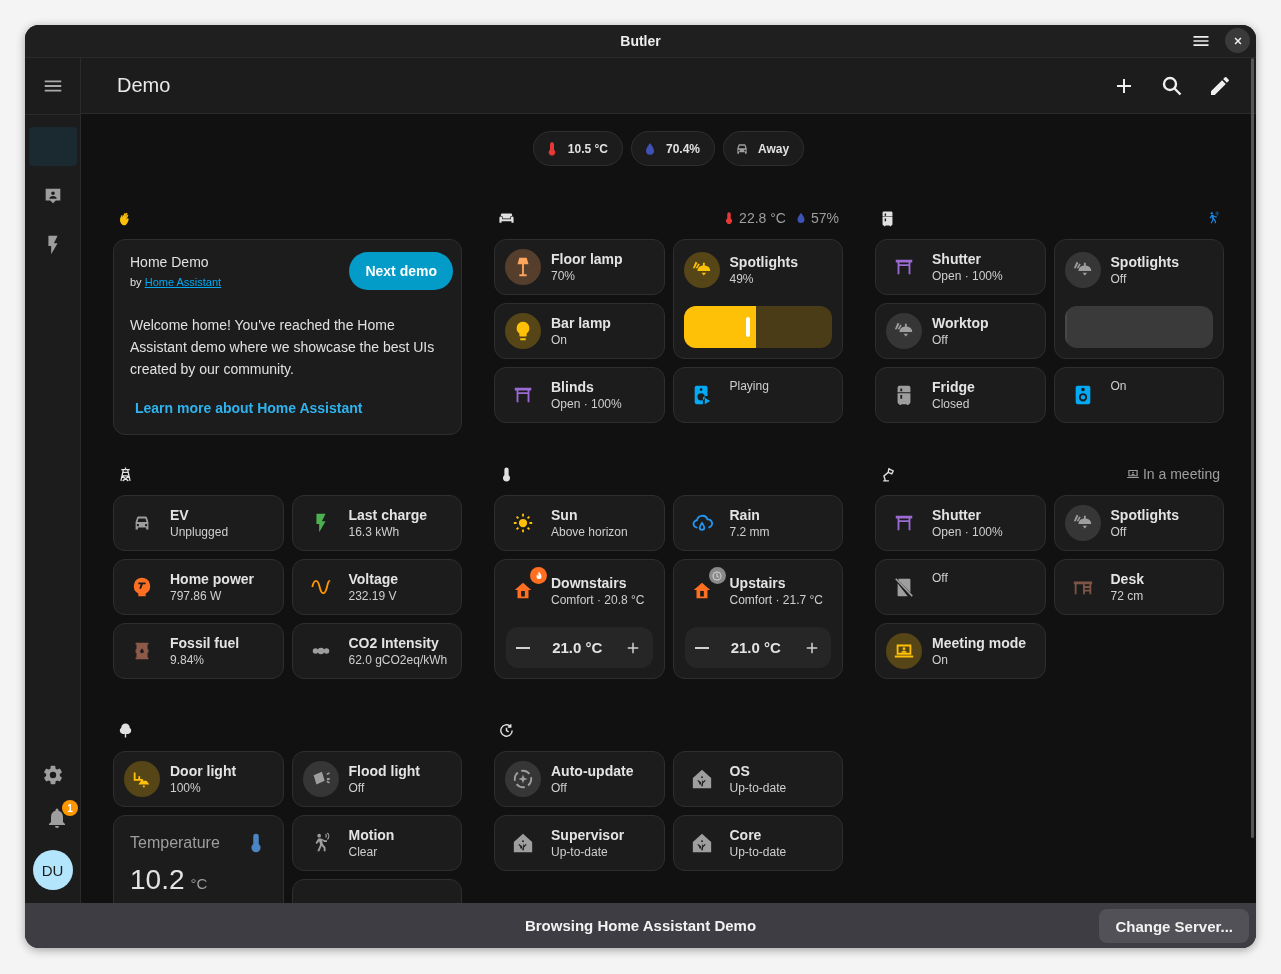 This screenshot has height=974, width=1281. What do you see at coordinates (144, 85) in the screenshot?
I see `page-title: Demo` at bounding box center [144, 85].